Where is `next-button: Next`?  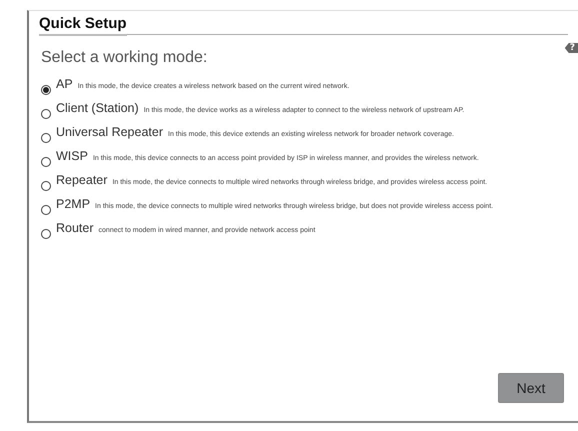
next-button: Next is located at coordinates (531, 388).